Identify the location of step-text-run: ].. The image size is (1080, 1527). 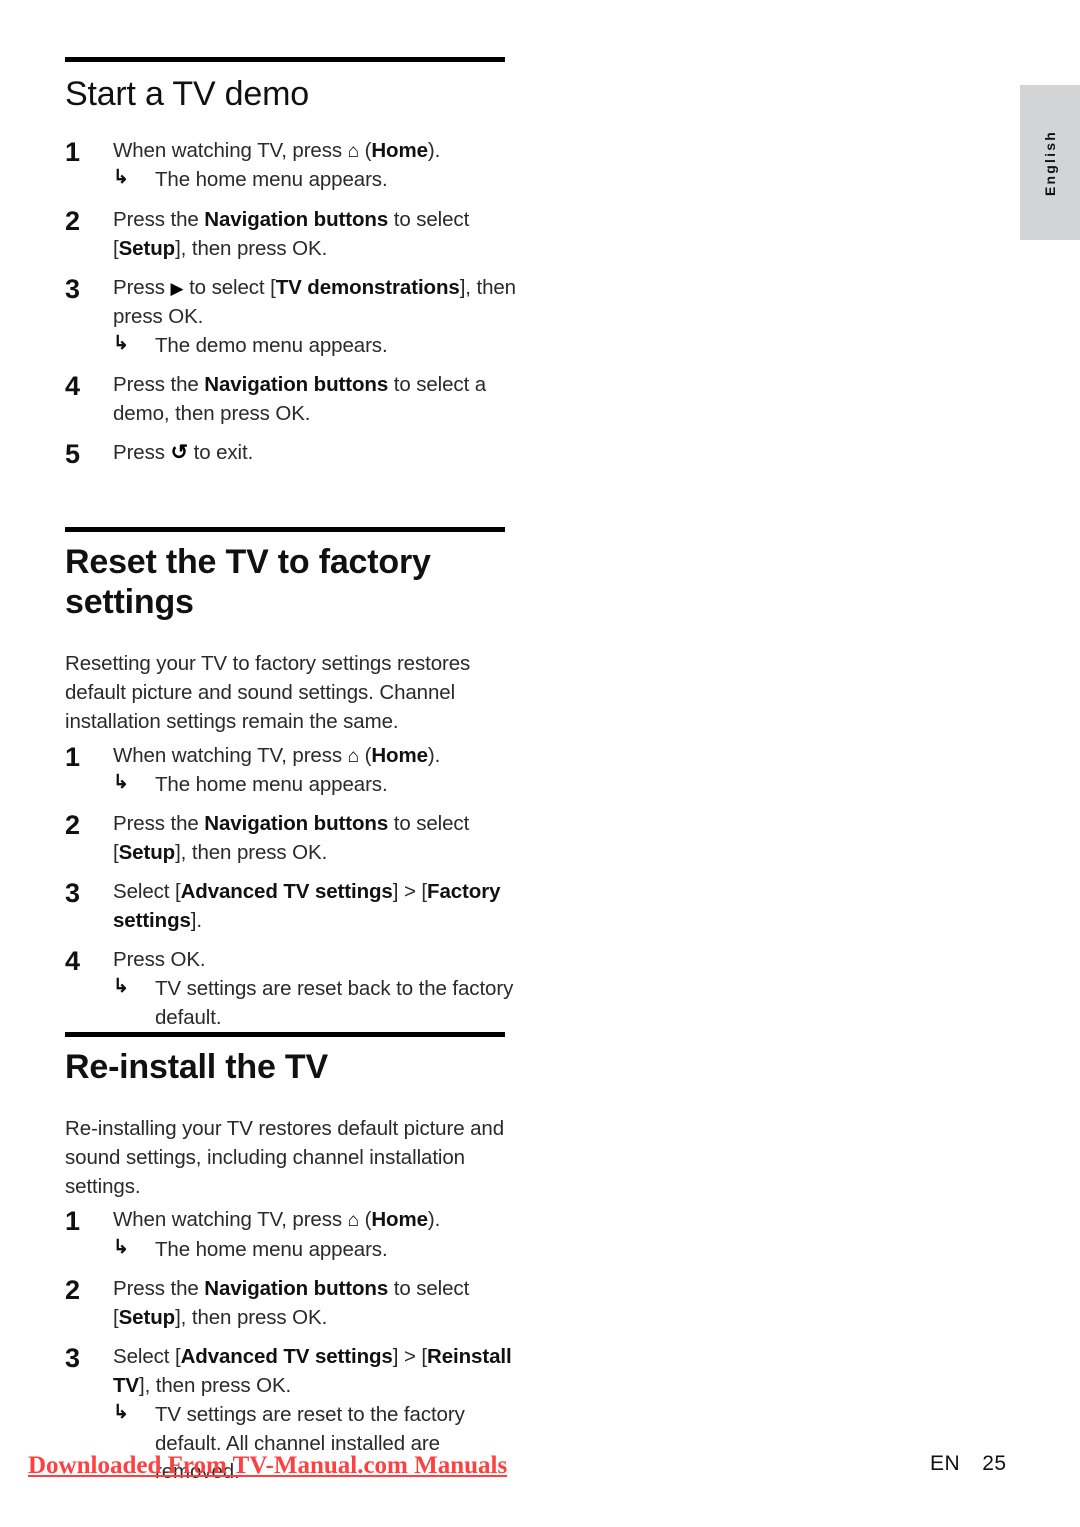
(196, 921).